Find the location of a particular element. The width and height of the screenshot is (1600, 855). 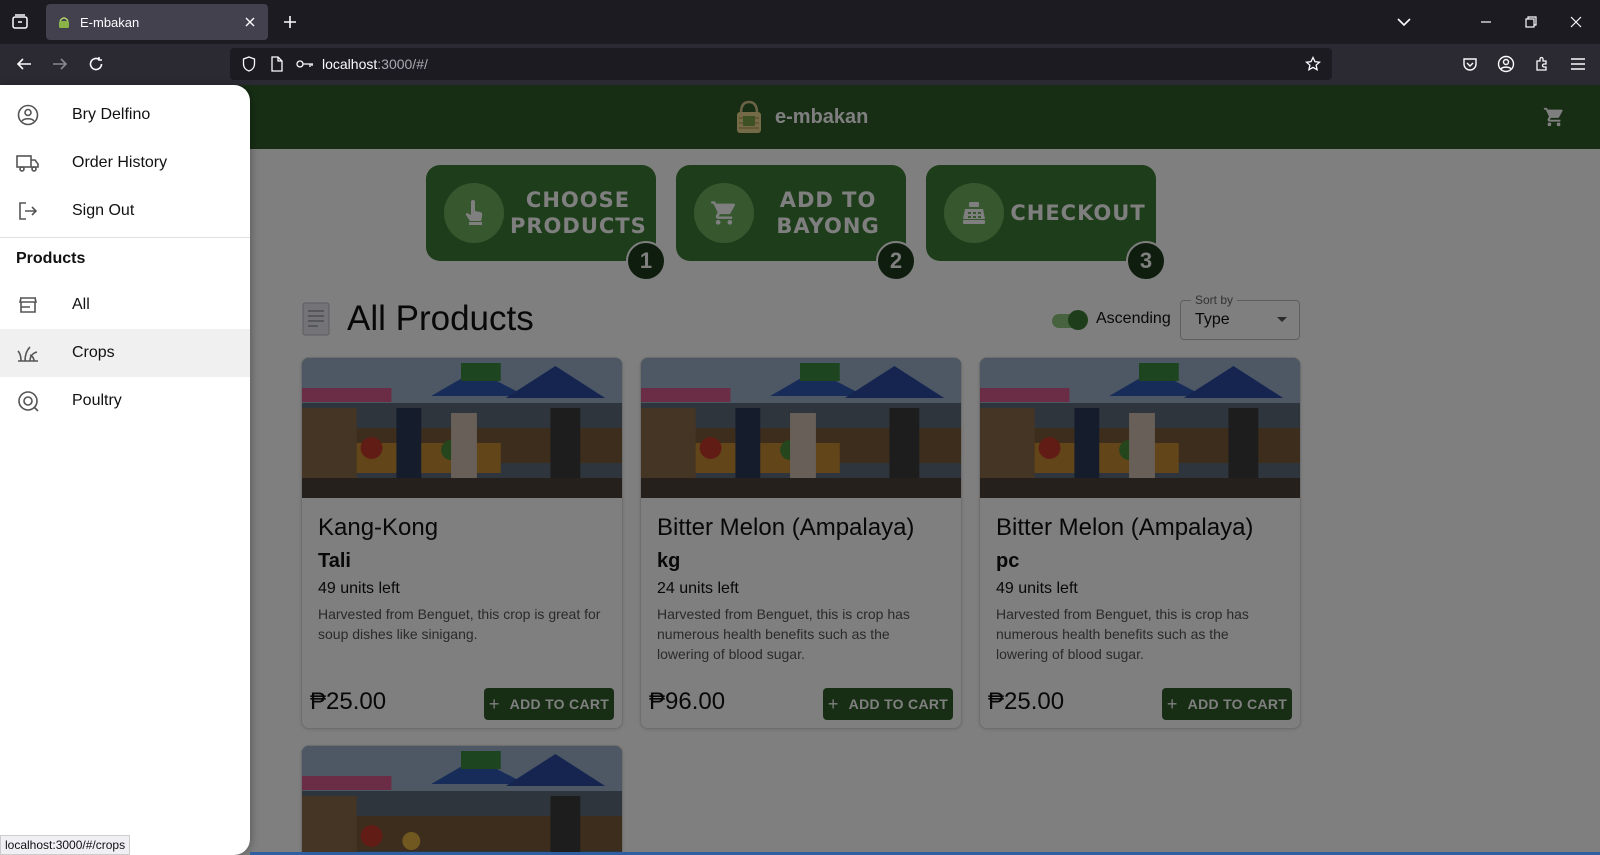

shield-icon is located at coordinates (249, 64).